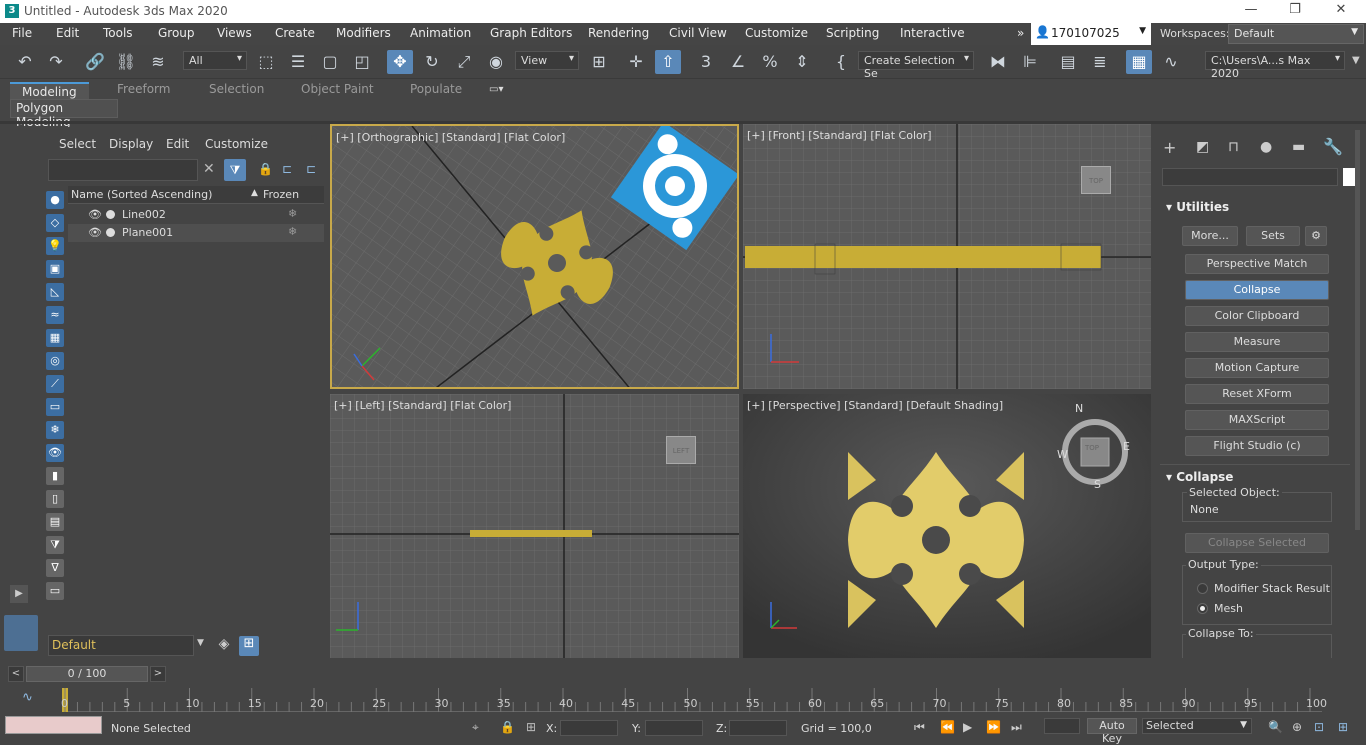 The height and width of the screenshot is (745, 1366). Describe the element at coordinates (1297, 727) in the screenshot. I see `zoom-all-icon: ⊕` at that location.